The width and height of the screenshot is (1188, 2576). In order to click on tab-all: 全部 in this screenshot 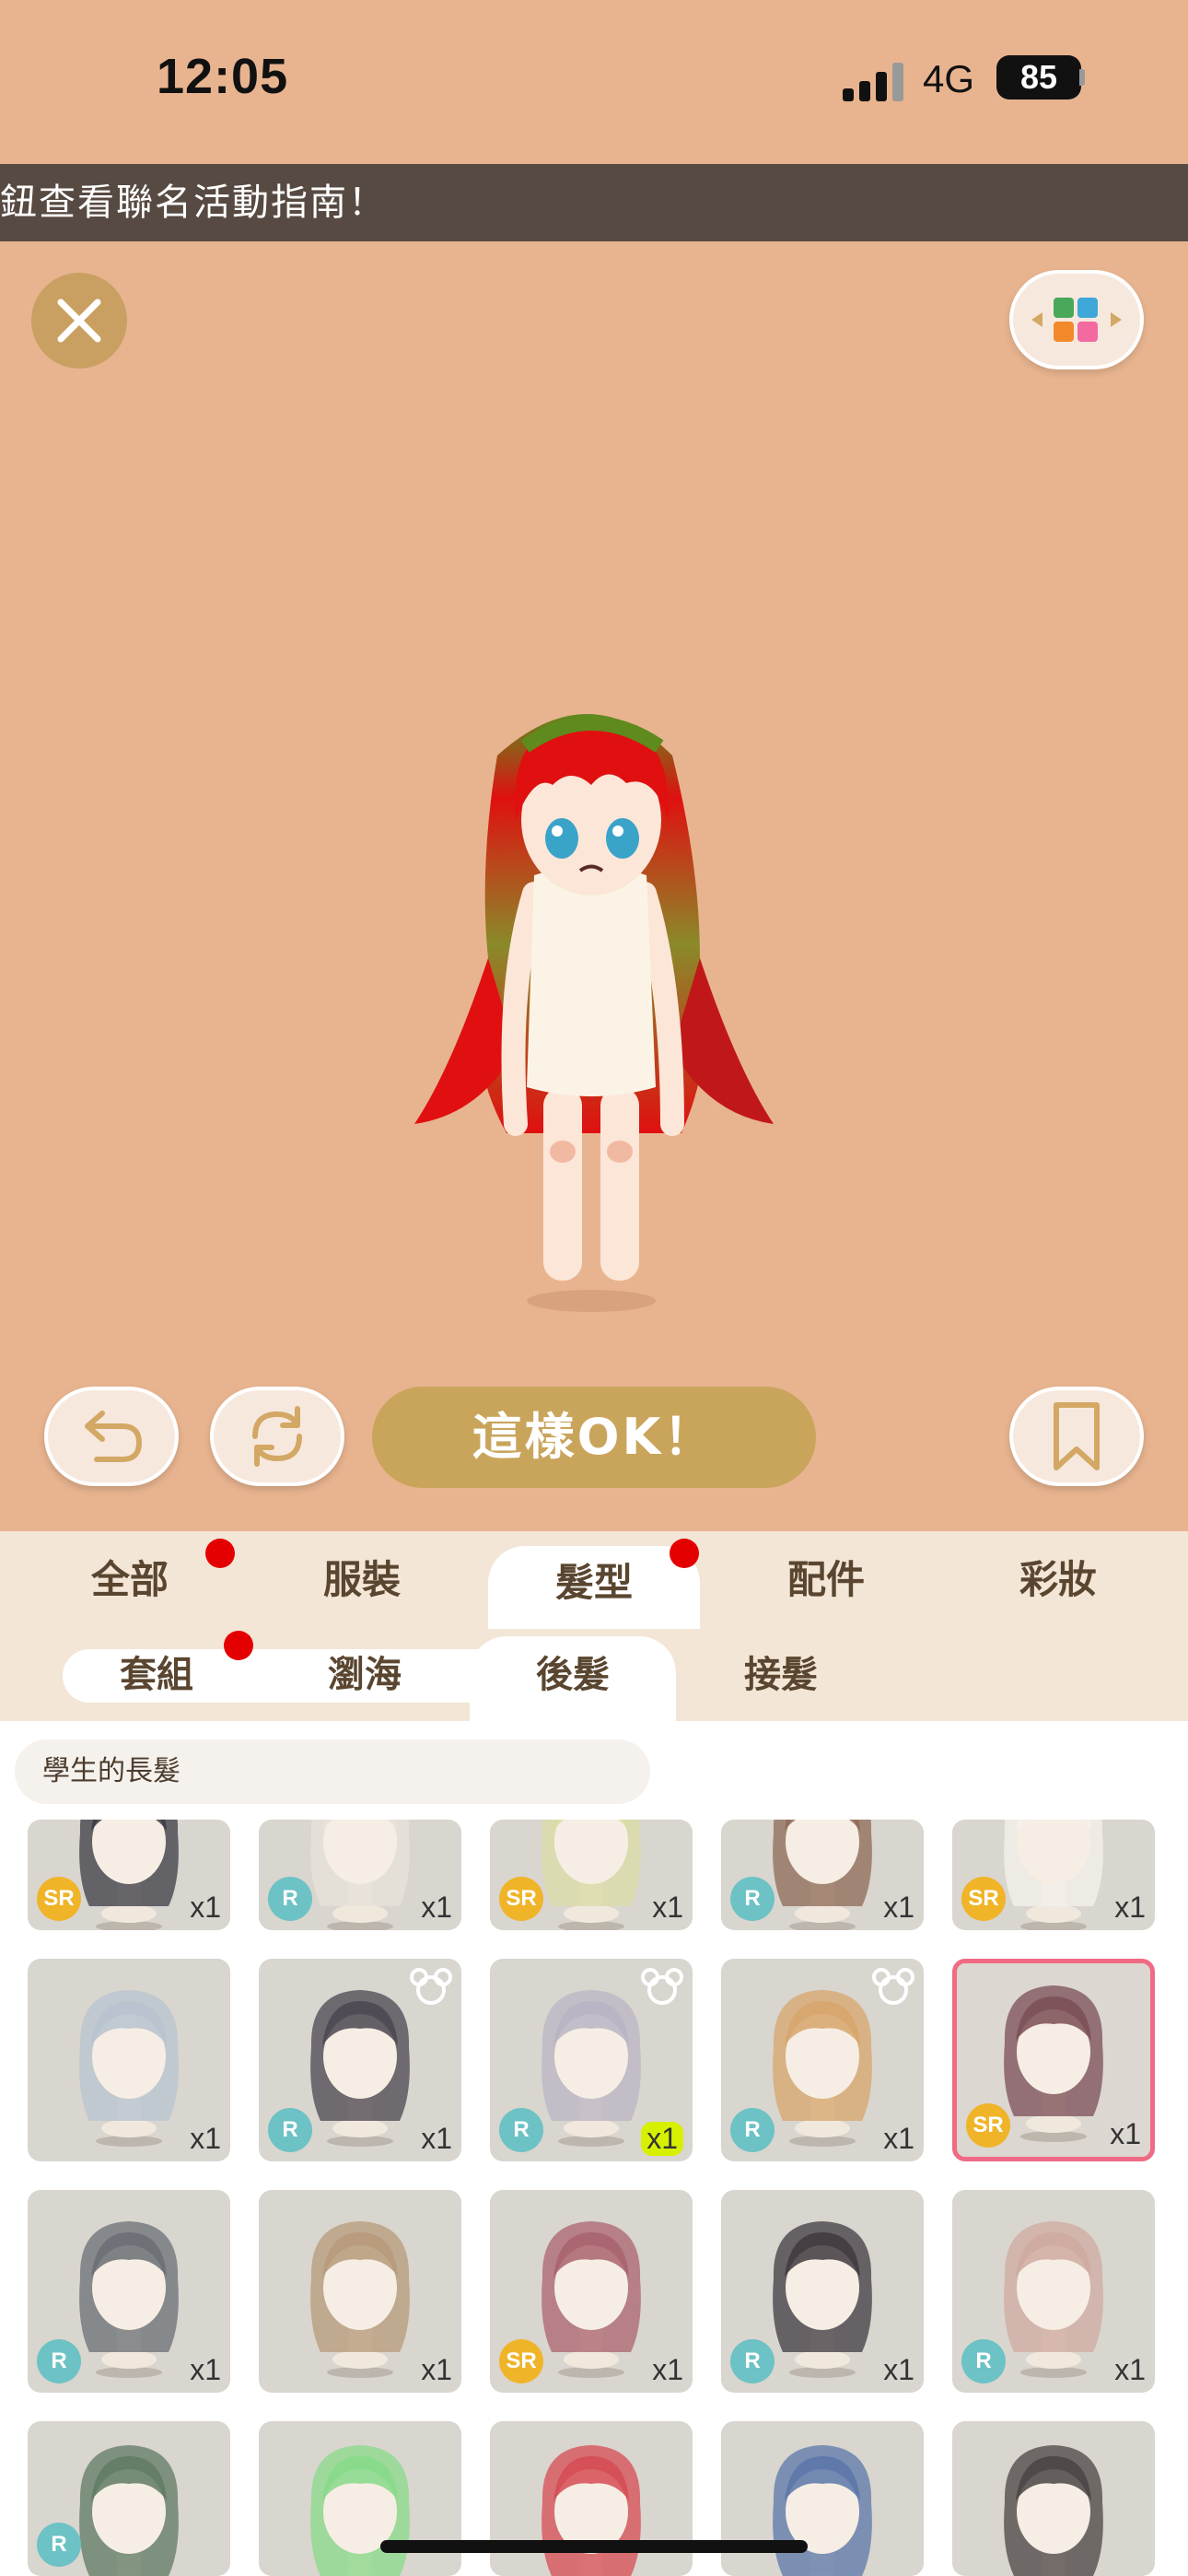, I will do `click(130, 1580)`.